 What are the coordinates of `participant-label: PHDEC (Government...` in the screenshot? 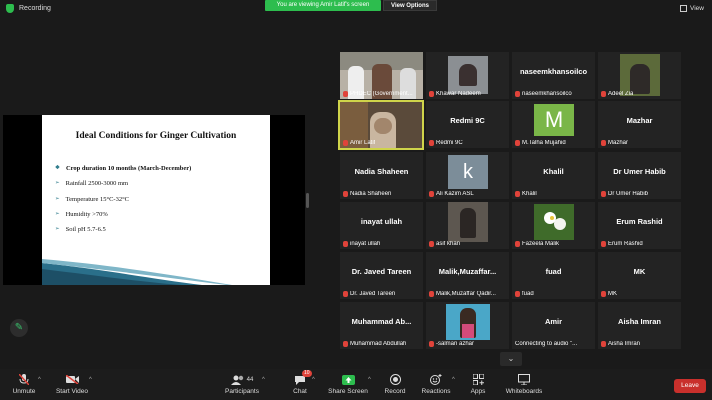 It's located at (381, 94).